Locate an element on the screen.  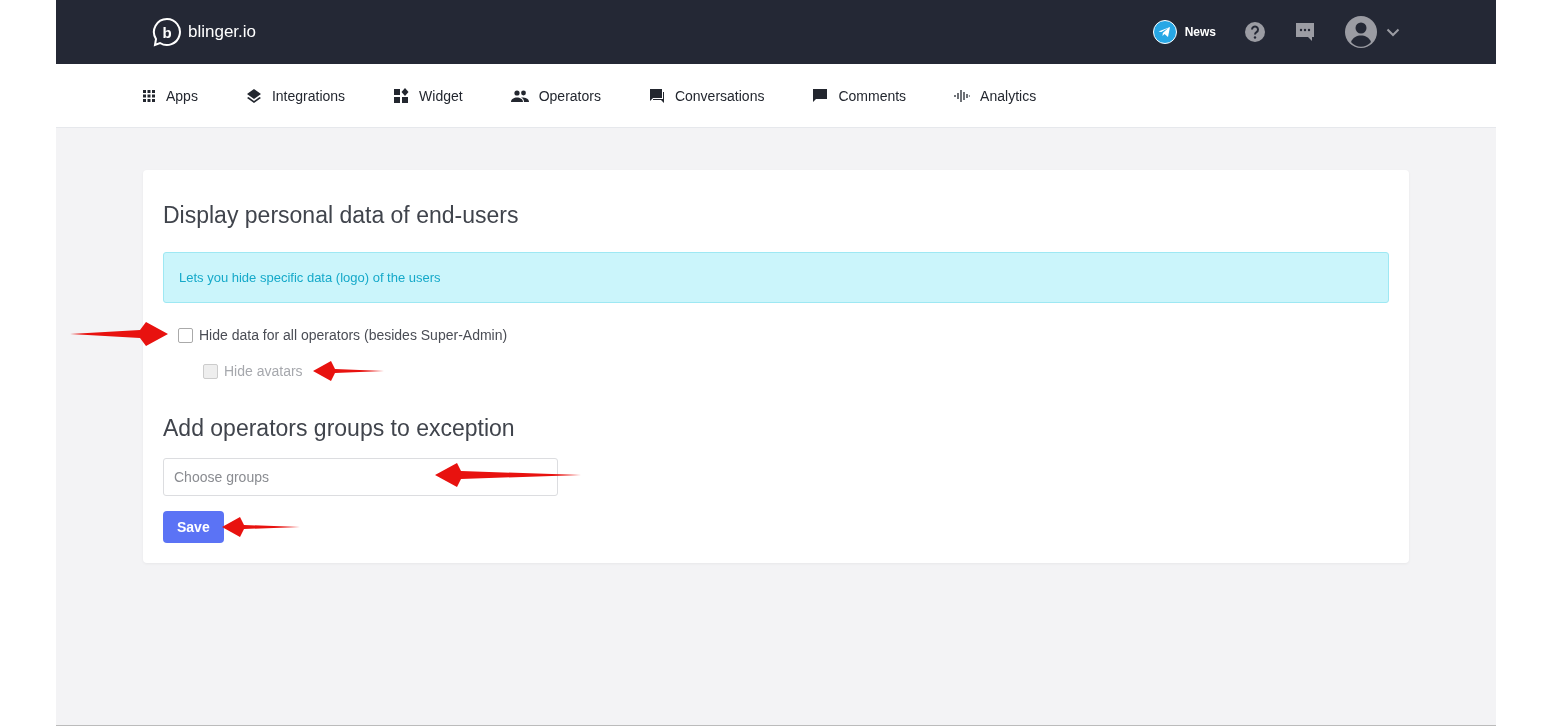
nav-item: Analytics is located at coordinates (995, 95).